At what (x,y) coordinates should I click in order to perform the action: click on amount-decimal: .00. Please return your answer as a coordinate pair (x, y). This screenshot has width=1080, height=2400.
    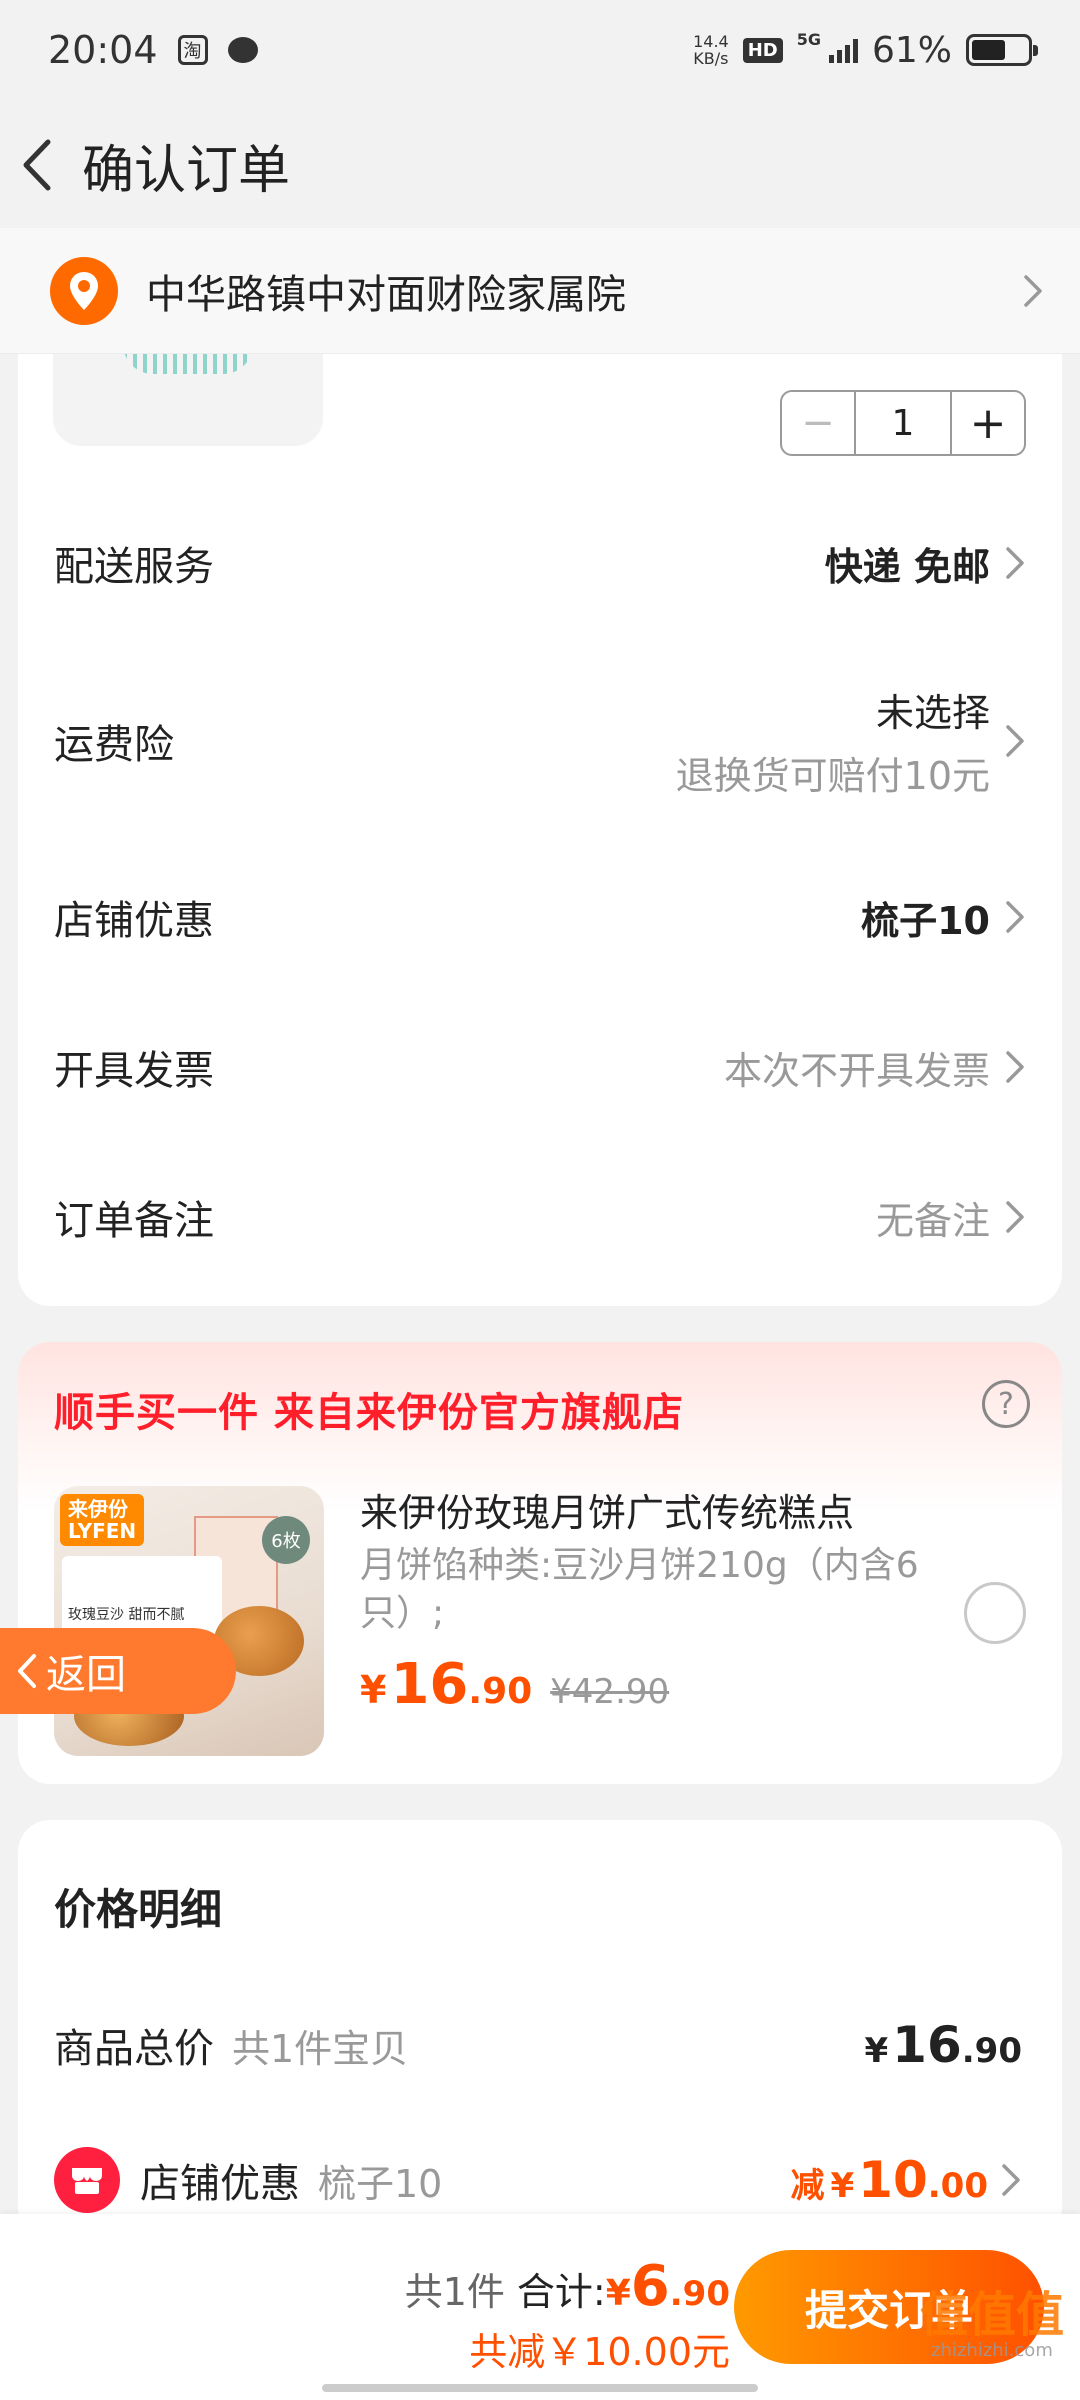
    Looking at the image, I should click on (957, 2186).